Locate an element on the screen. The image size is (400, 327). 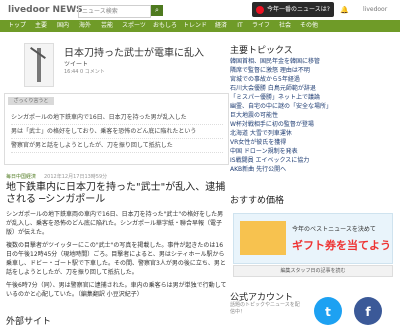
topic-link: 幽霊、自宅の中に謎の「安全な場所」 is located at coordinates (312, 106).